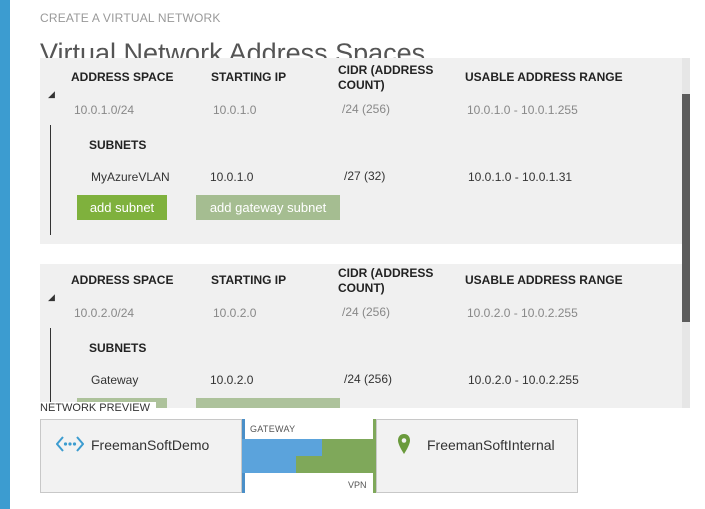 The width and height of the screenshot is (705, 509). What do you see at coordinates (520, 177) in the screenshot?
I see `subnet-usable-range: 10.0.1.0 - 10.0.1.31` at bounding box center [520, 177].